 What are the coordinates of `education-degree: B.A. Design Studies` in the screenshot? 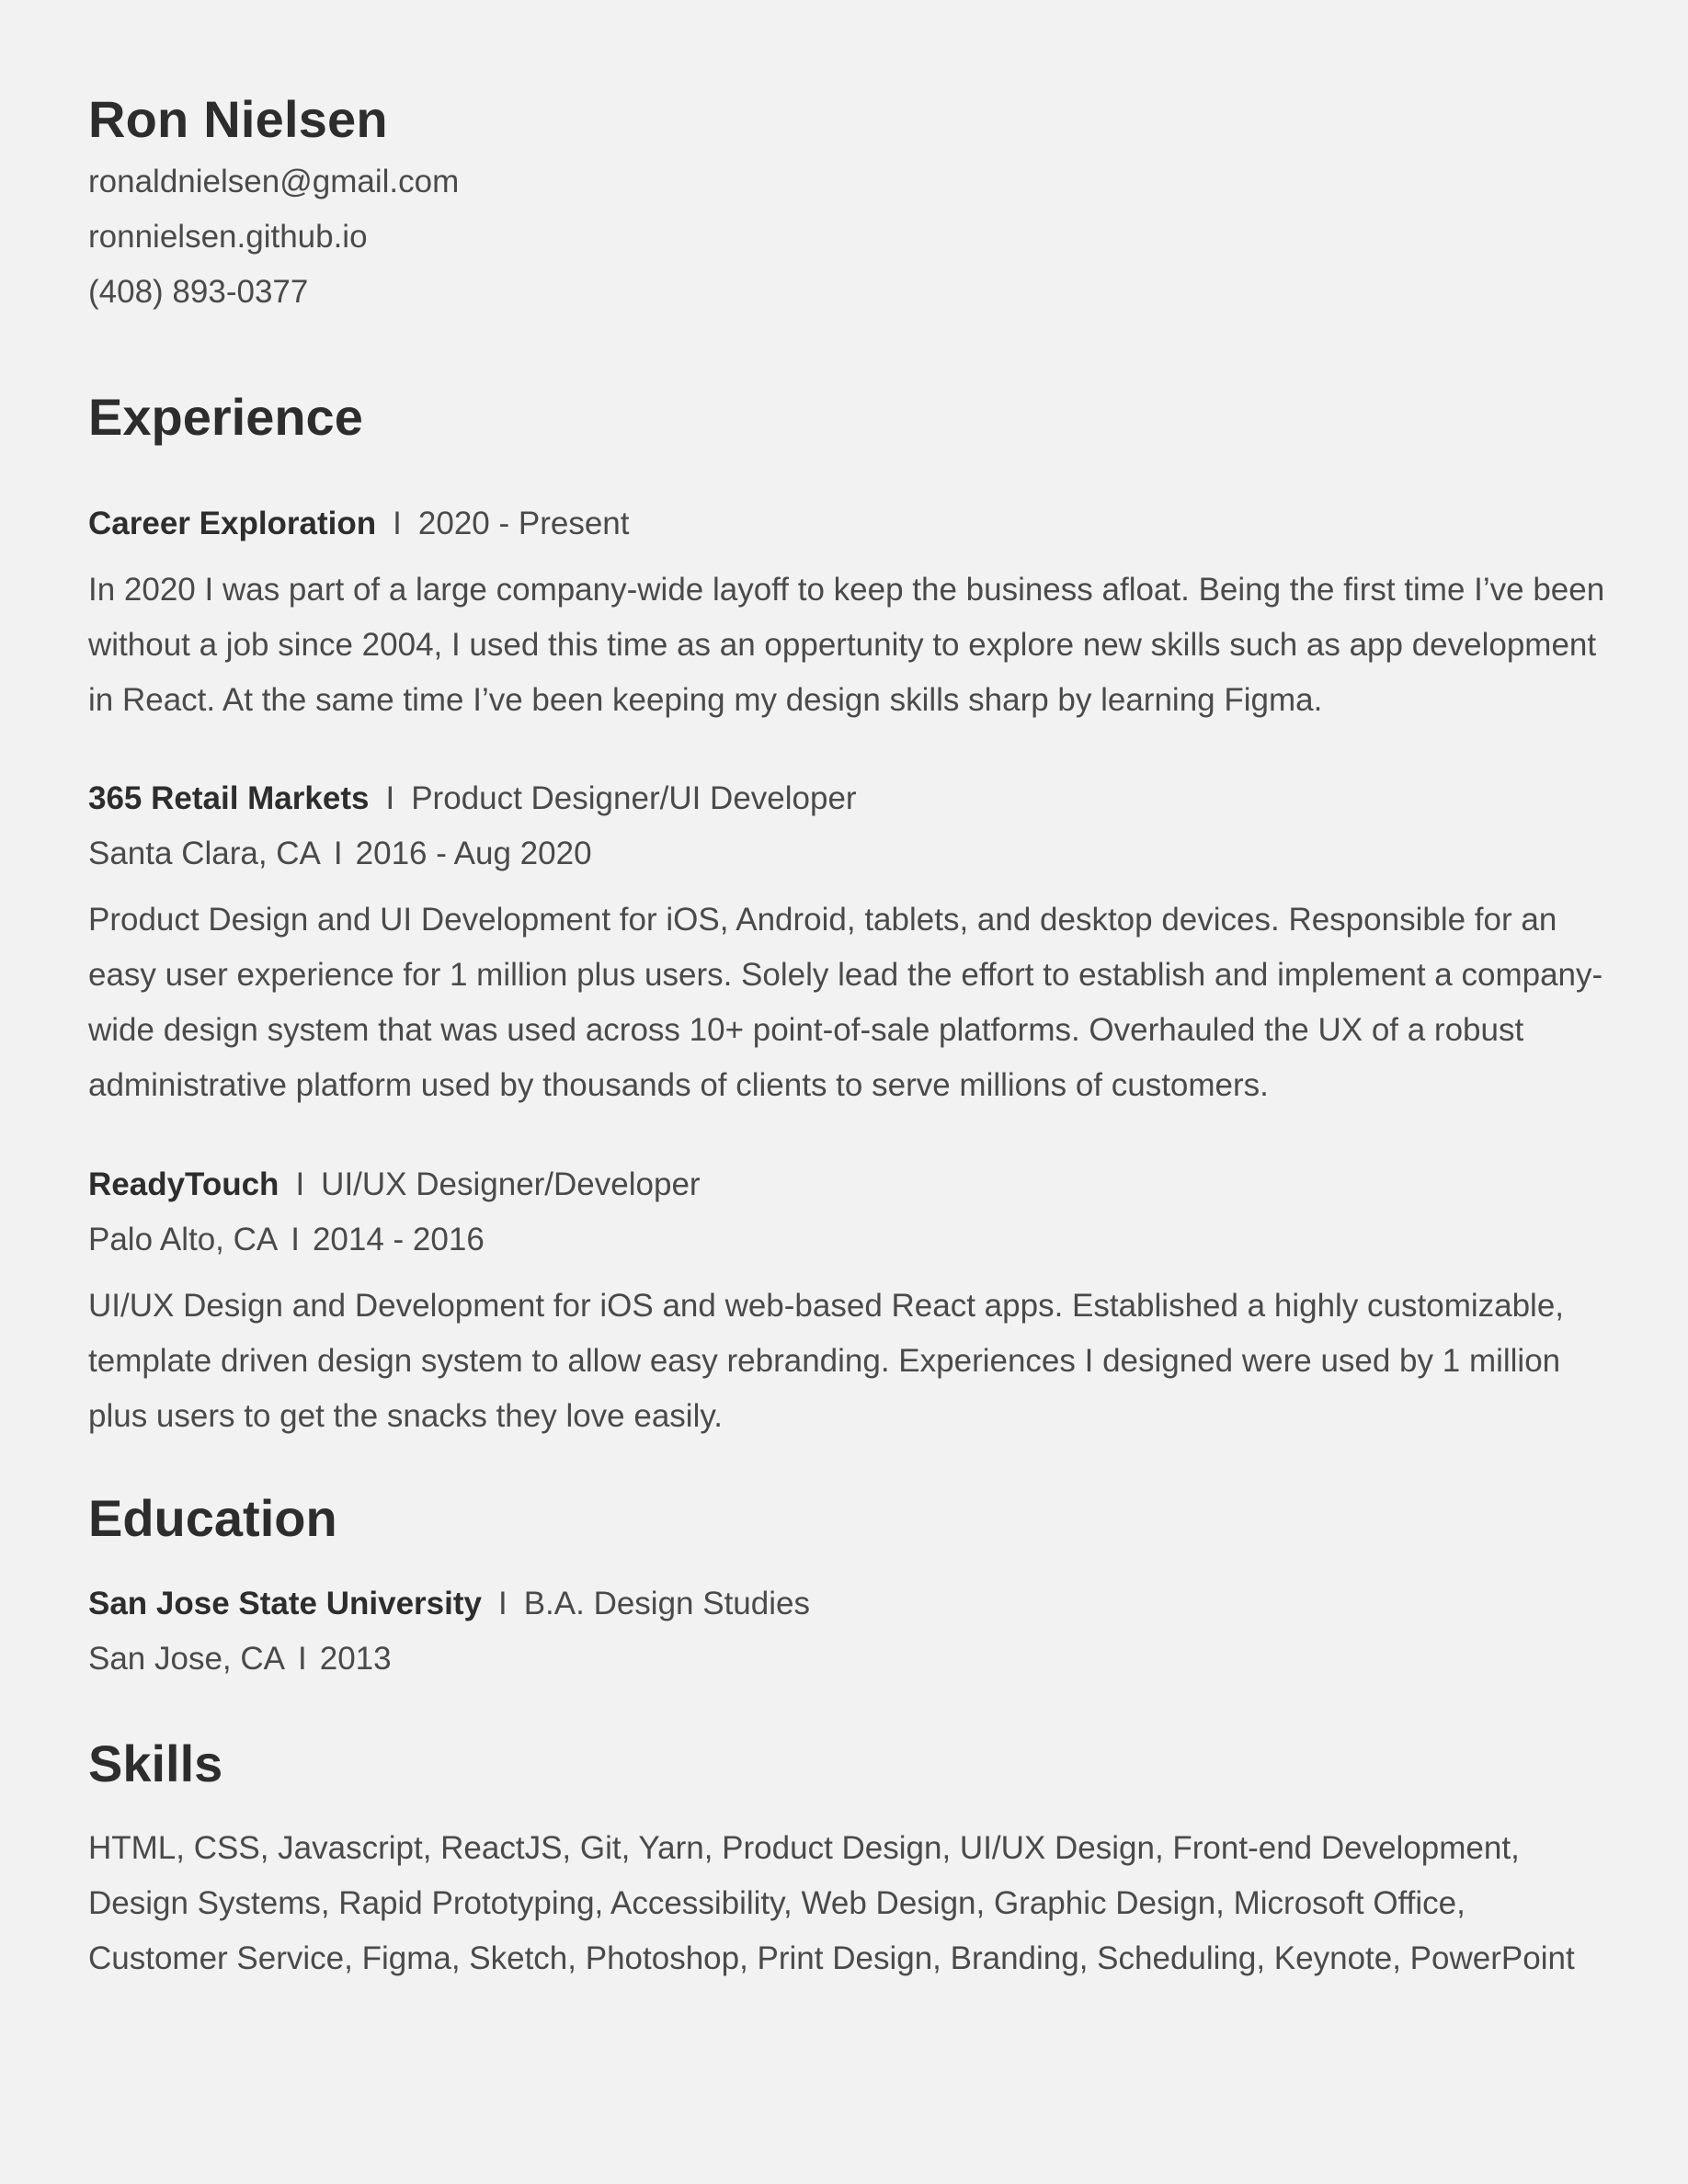 It's located at (666, 1603).